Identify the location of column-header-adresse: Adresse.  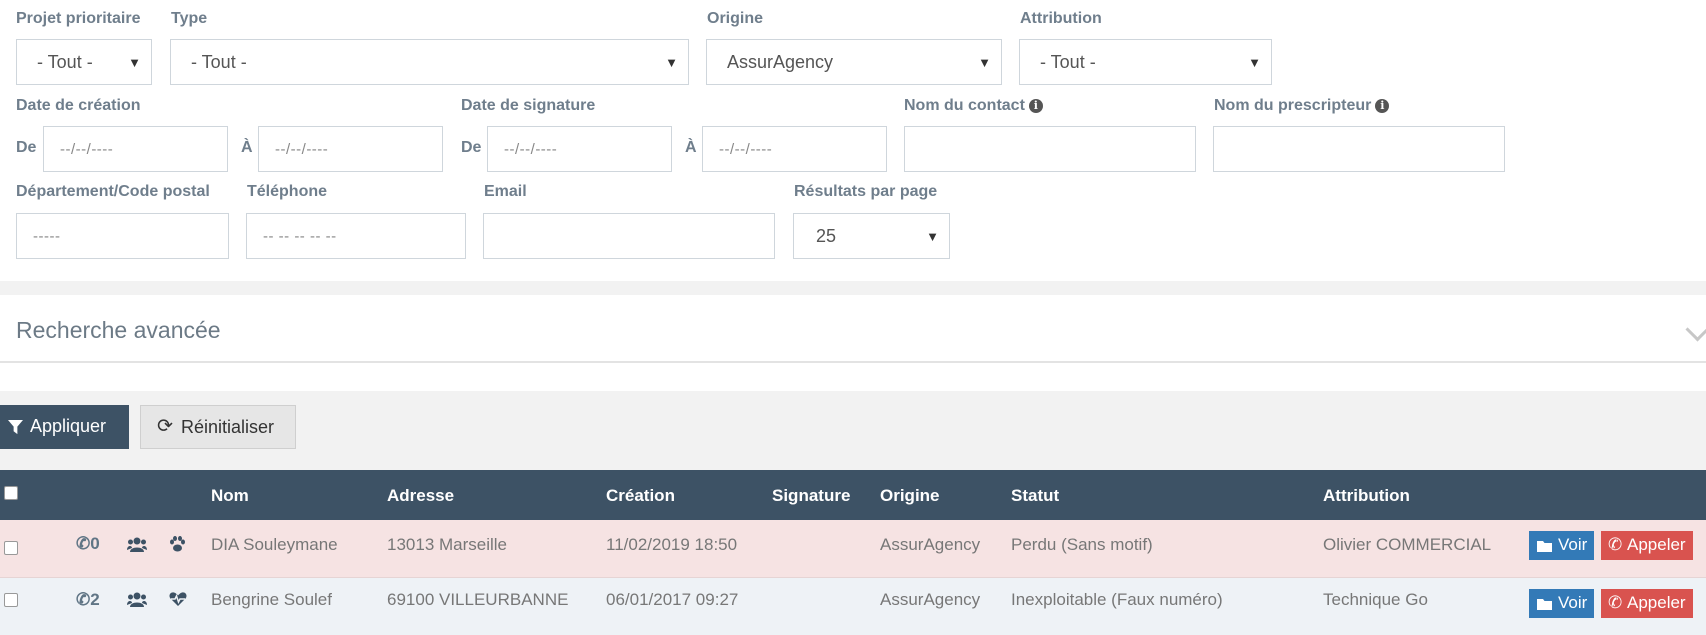
(420, 496).